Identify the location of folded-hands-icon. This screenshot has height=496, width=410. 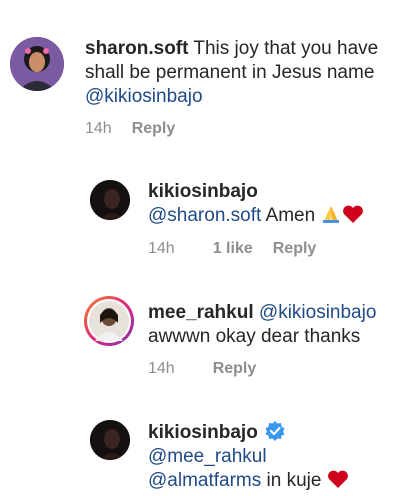
(331, 217).